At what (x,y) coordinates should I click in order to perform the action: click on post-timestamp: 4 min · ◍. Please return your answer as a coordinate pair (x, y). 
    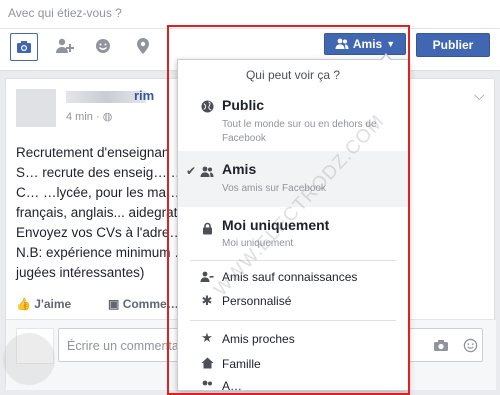
    Looking at the image, I should click on (89, 116).